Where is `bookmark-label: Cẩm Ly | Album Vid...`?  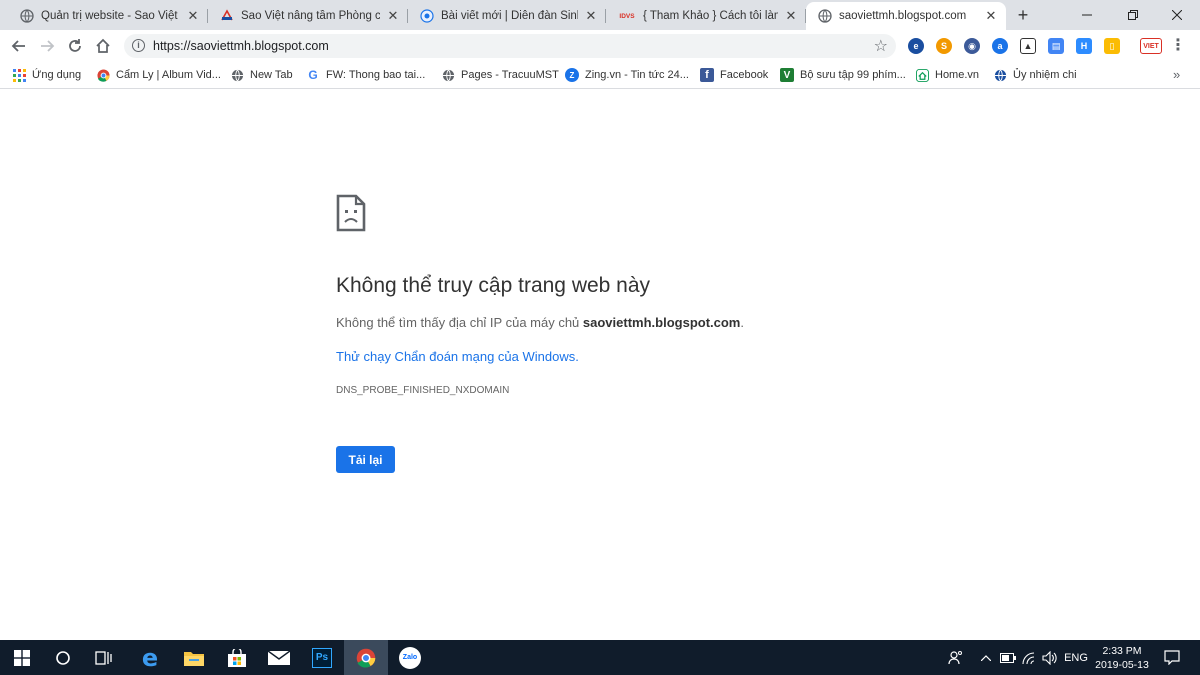
bookmark-label: Cẩm Ly | Album Vid... is located at coordinates (168, 75).